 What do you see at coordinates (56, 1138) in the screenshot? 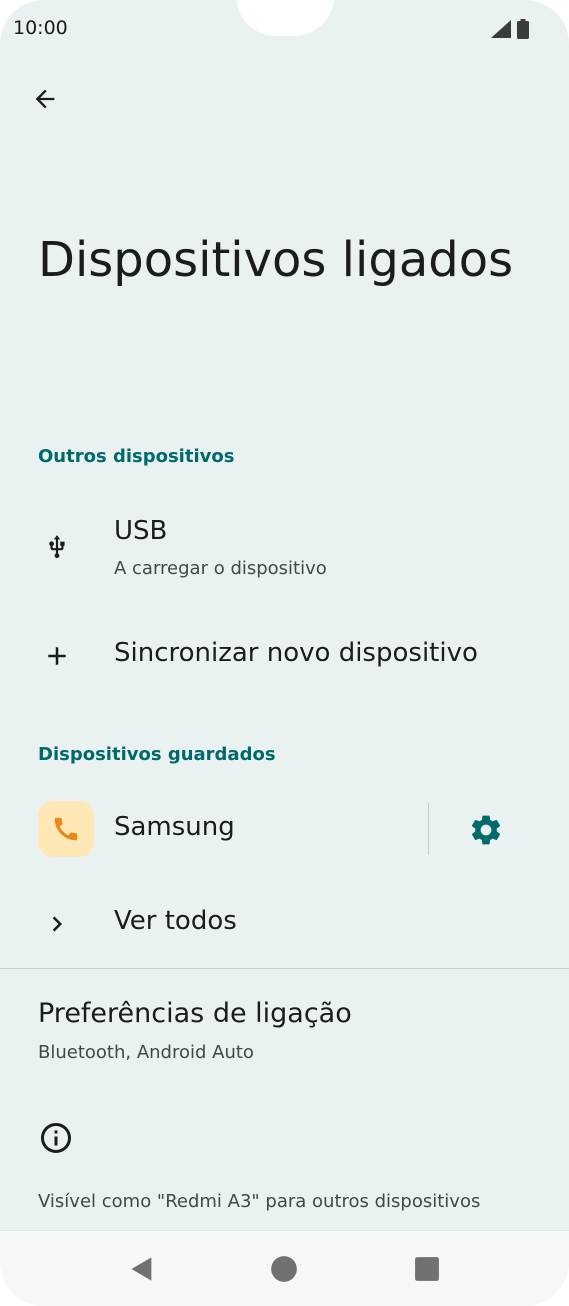
I see `info-icon` at bounding box center [56, 1138].